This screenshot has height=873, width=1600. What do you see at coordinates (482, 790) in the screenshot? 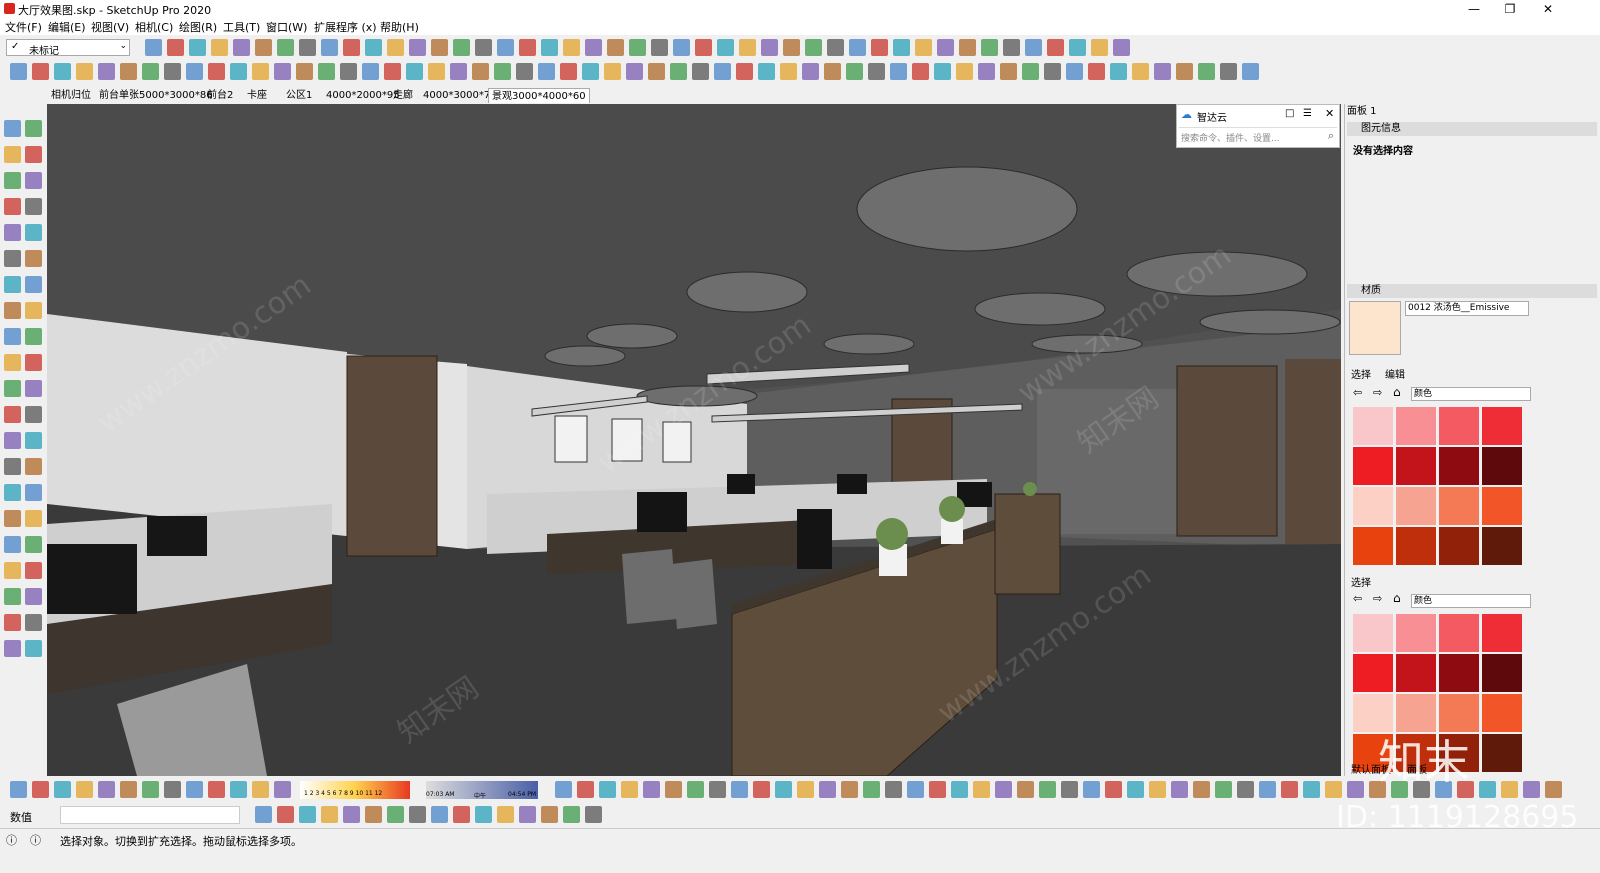
I see `shadow-time-slider: 07:03 AM 中午 04:54 PM` at bounding box center [482, 790].